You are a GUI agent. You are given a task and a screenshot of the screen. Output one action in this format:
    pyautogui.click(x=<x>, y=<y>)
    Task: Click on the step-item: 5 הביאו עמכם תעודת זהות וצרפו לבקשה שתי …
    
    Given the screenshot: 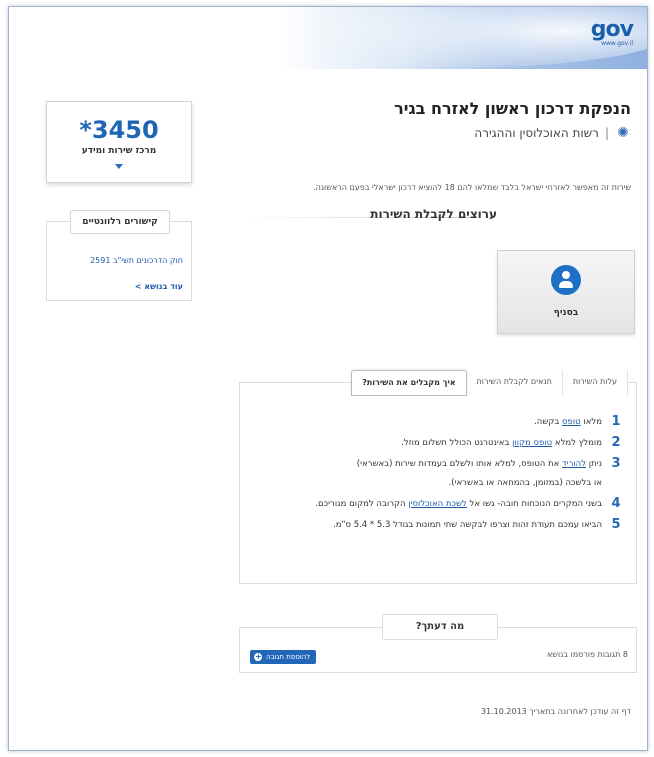 What is the action you would take?
    pyautogui.click(x=432, y=525)
    